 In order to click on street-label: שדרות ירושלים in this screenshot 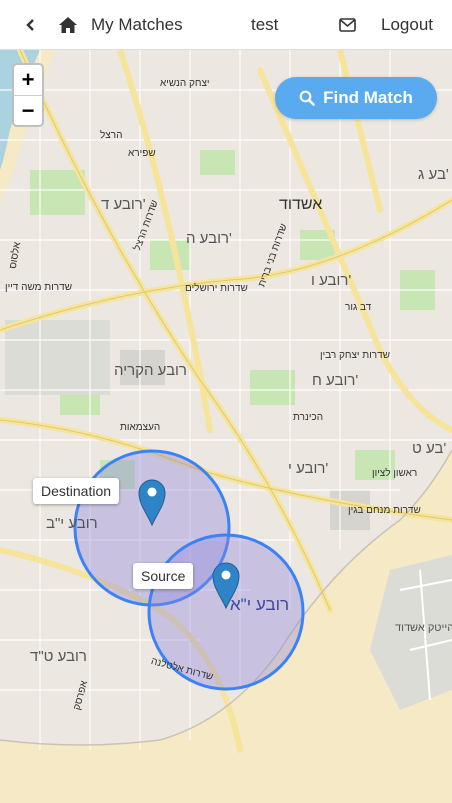, I will do `click(216, 288)`.